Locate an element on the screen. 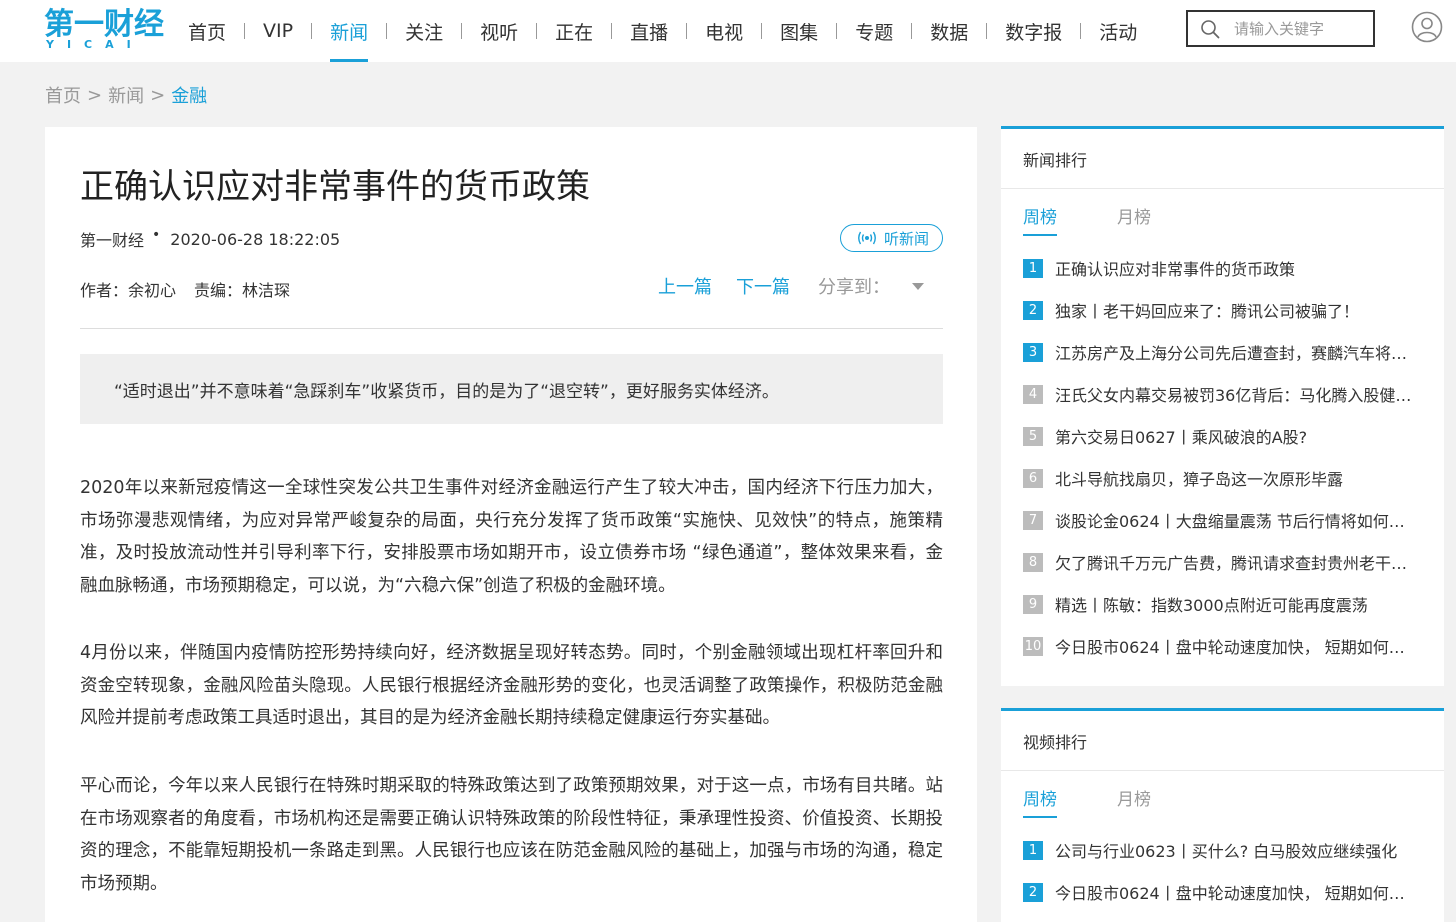 The image size is (1456, 922). sound-wave-icon is located at coordinates (867, 238).